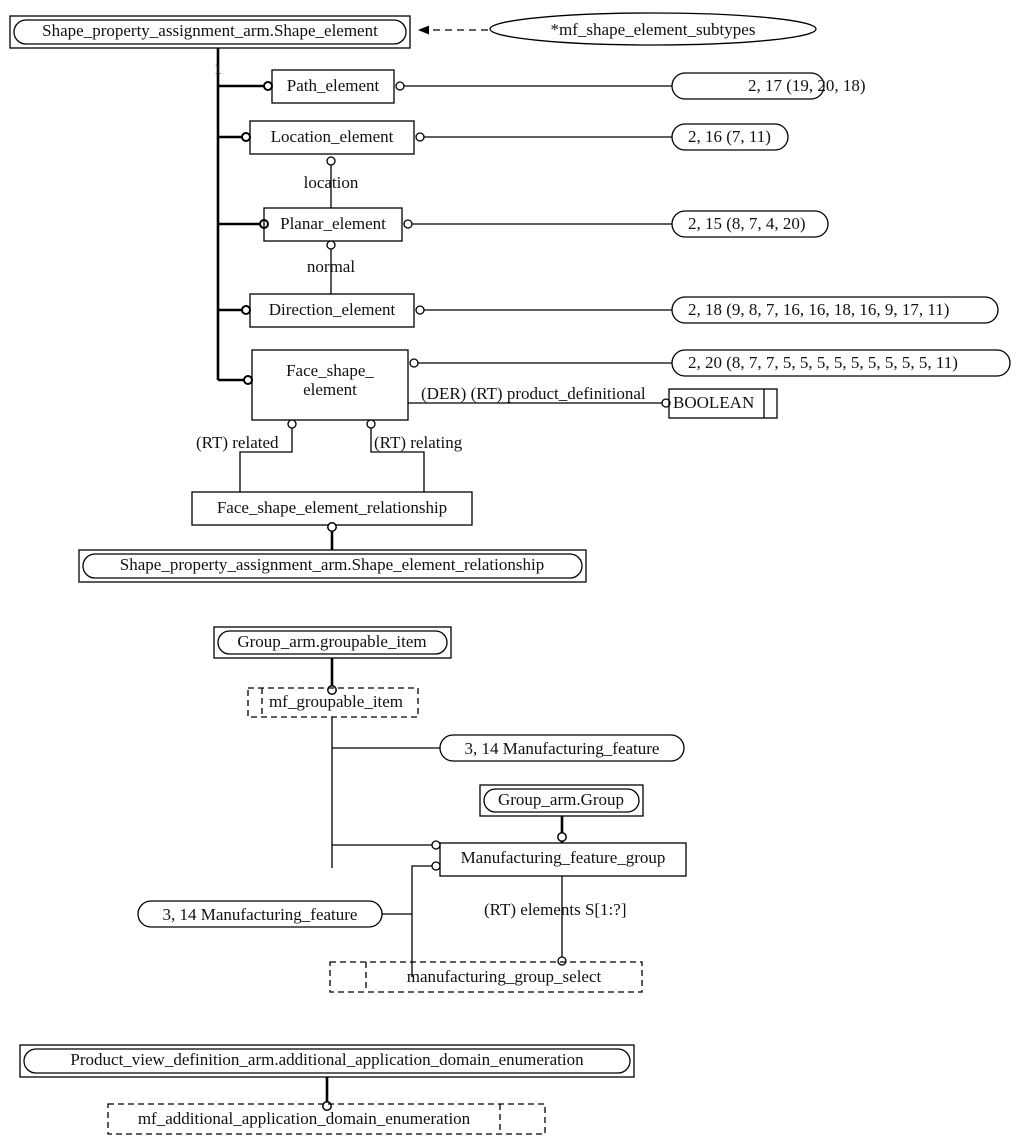  I want to click on product-view-definition-ref-inner, so click(327, 1061).